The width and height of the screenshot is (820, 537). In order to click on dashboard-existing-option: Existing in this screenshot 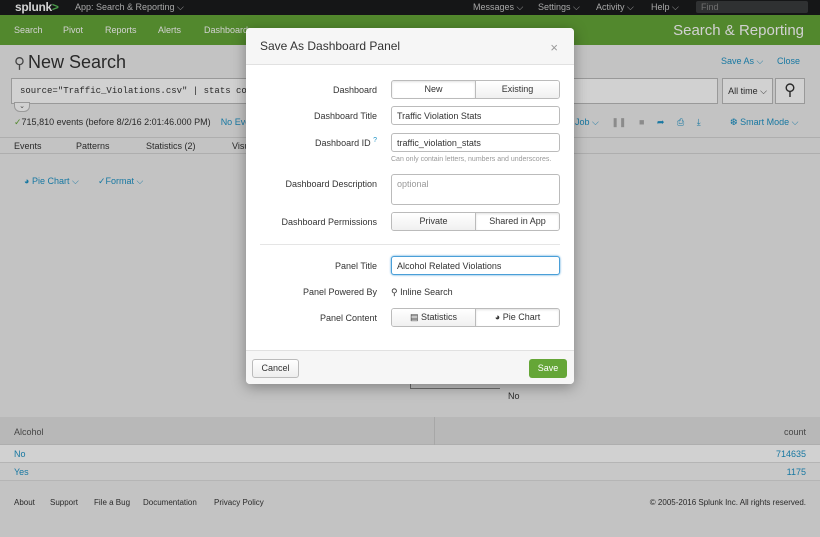, I will do `click(517, 89)`.